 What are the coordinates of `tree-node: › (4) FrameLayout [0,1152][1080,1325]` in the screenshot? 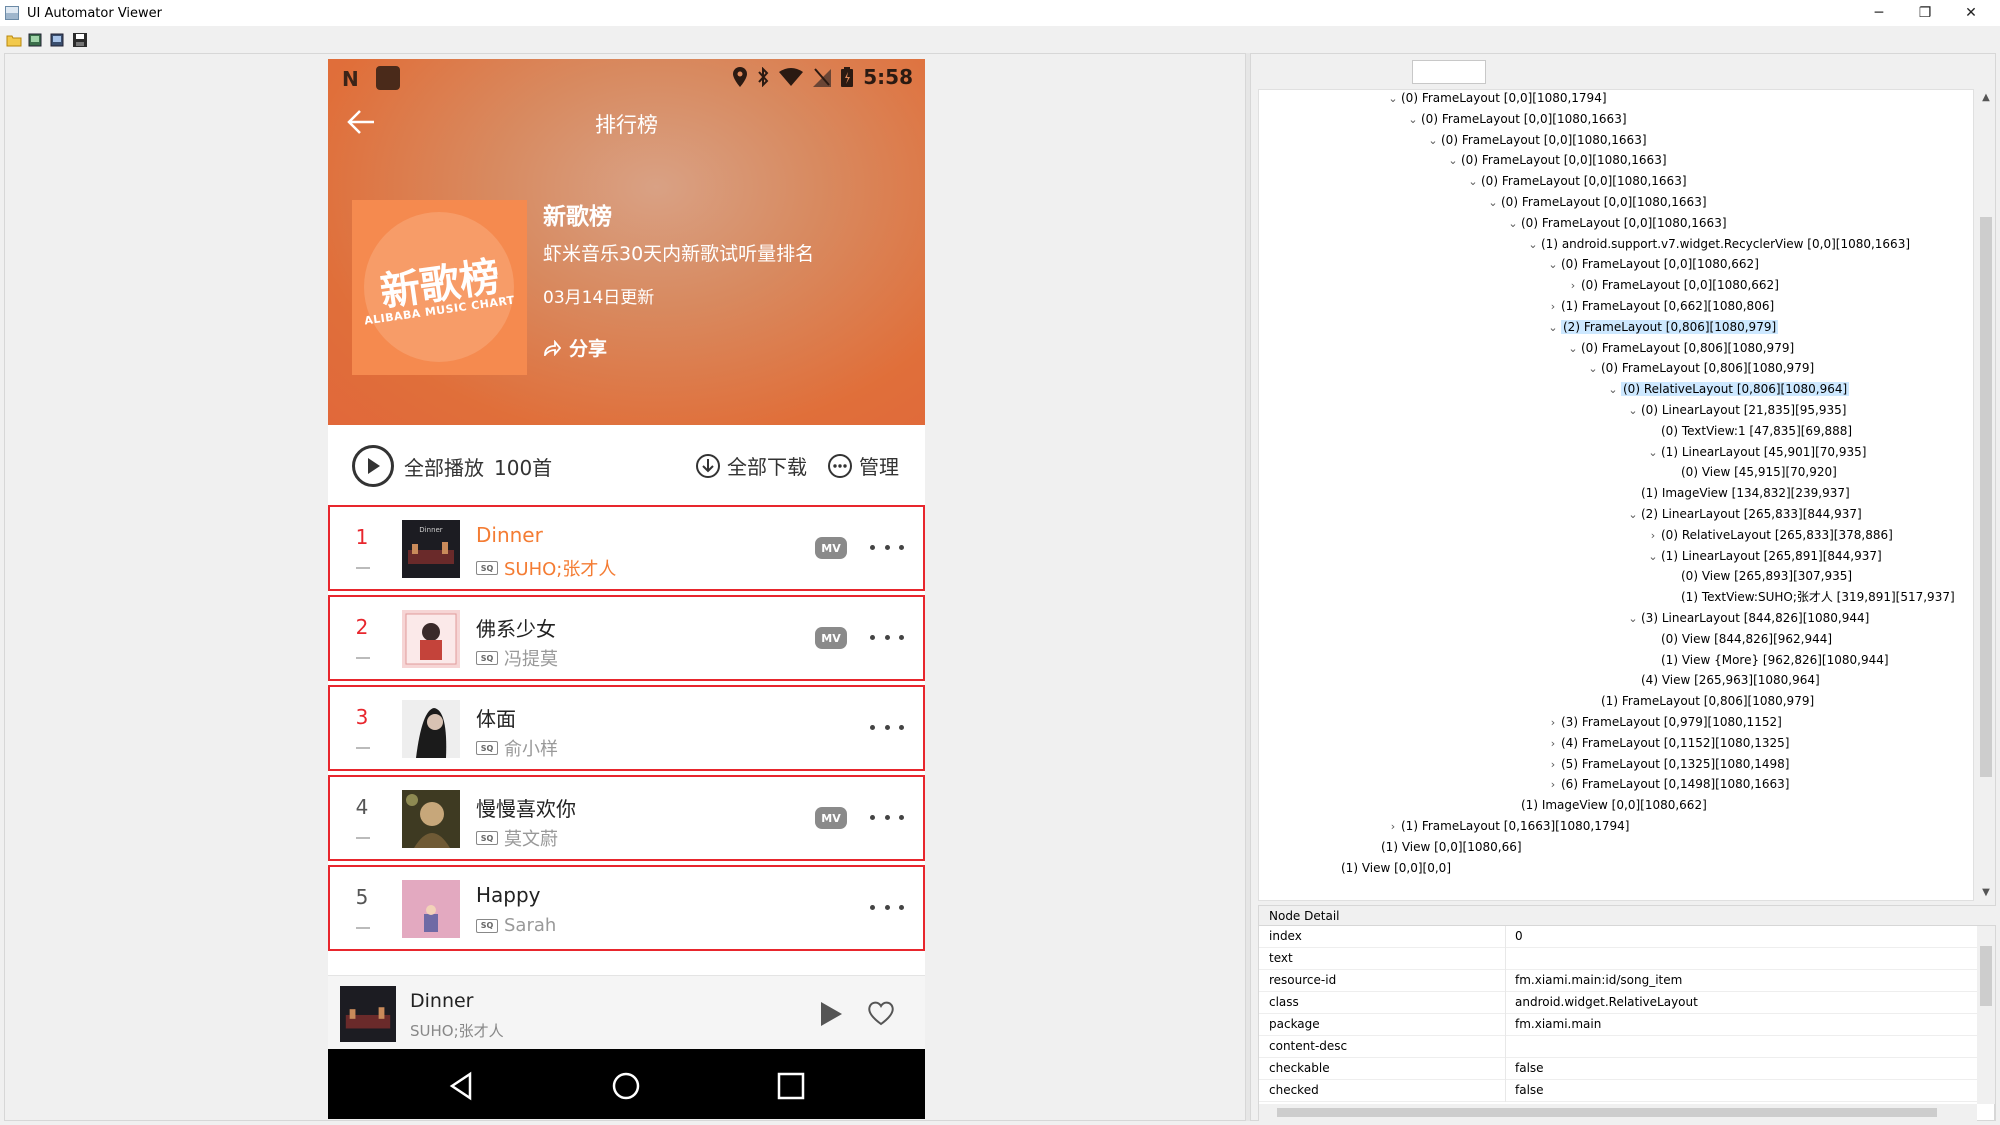 It's located at (1667, 743).